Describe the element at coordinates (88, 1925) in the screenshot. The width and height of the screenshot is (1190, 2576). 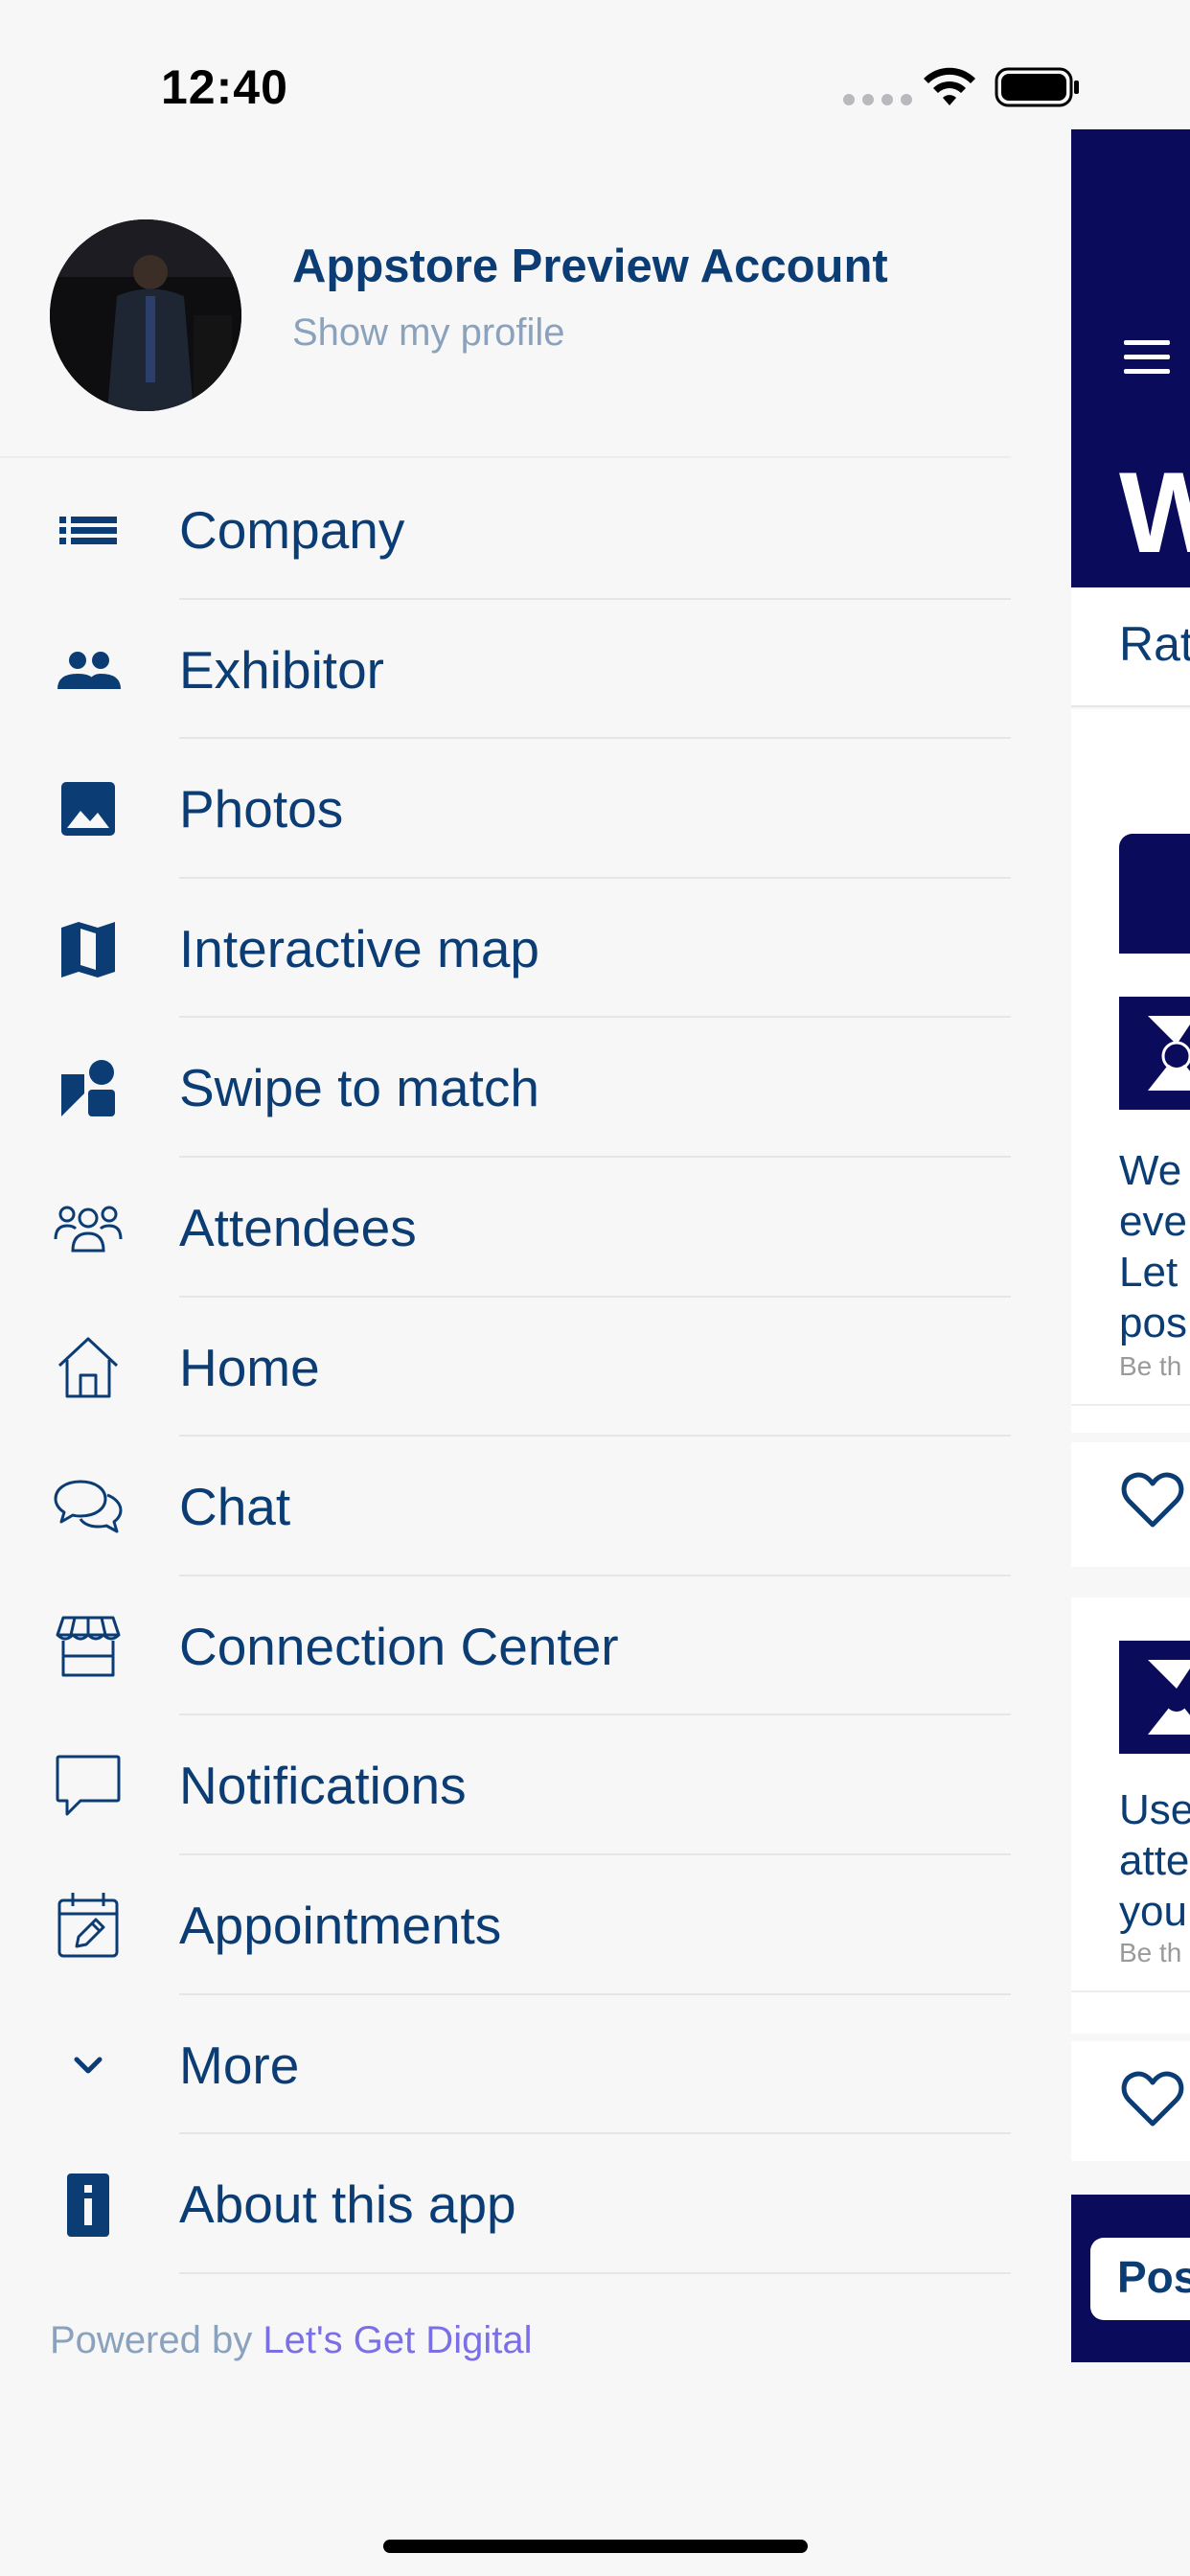
I see `calendar-edit-icon` at that location.